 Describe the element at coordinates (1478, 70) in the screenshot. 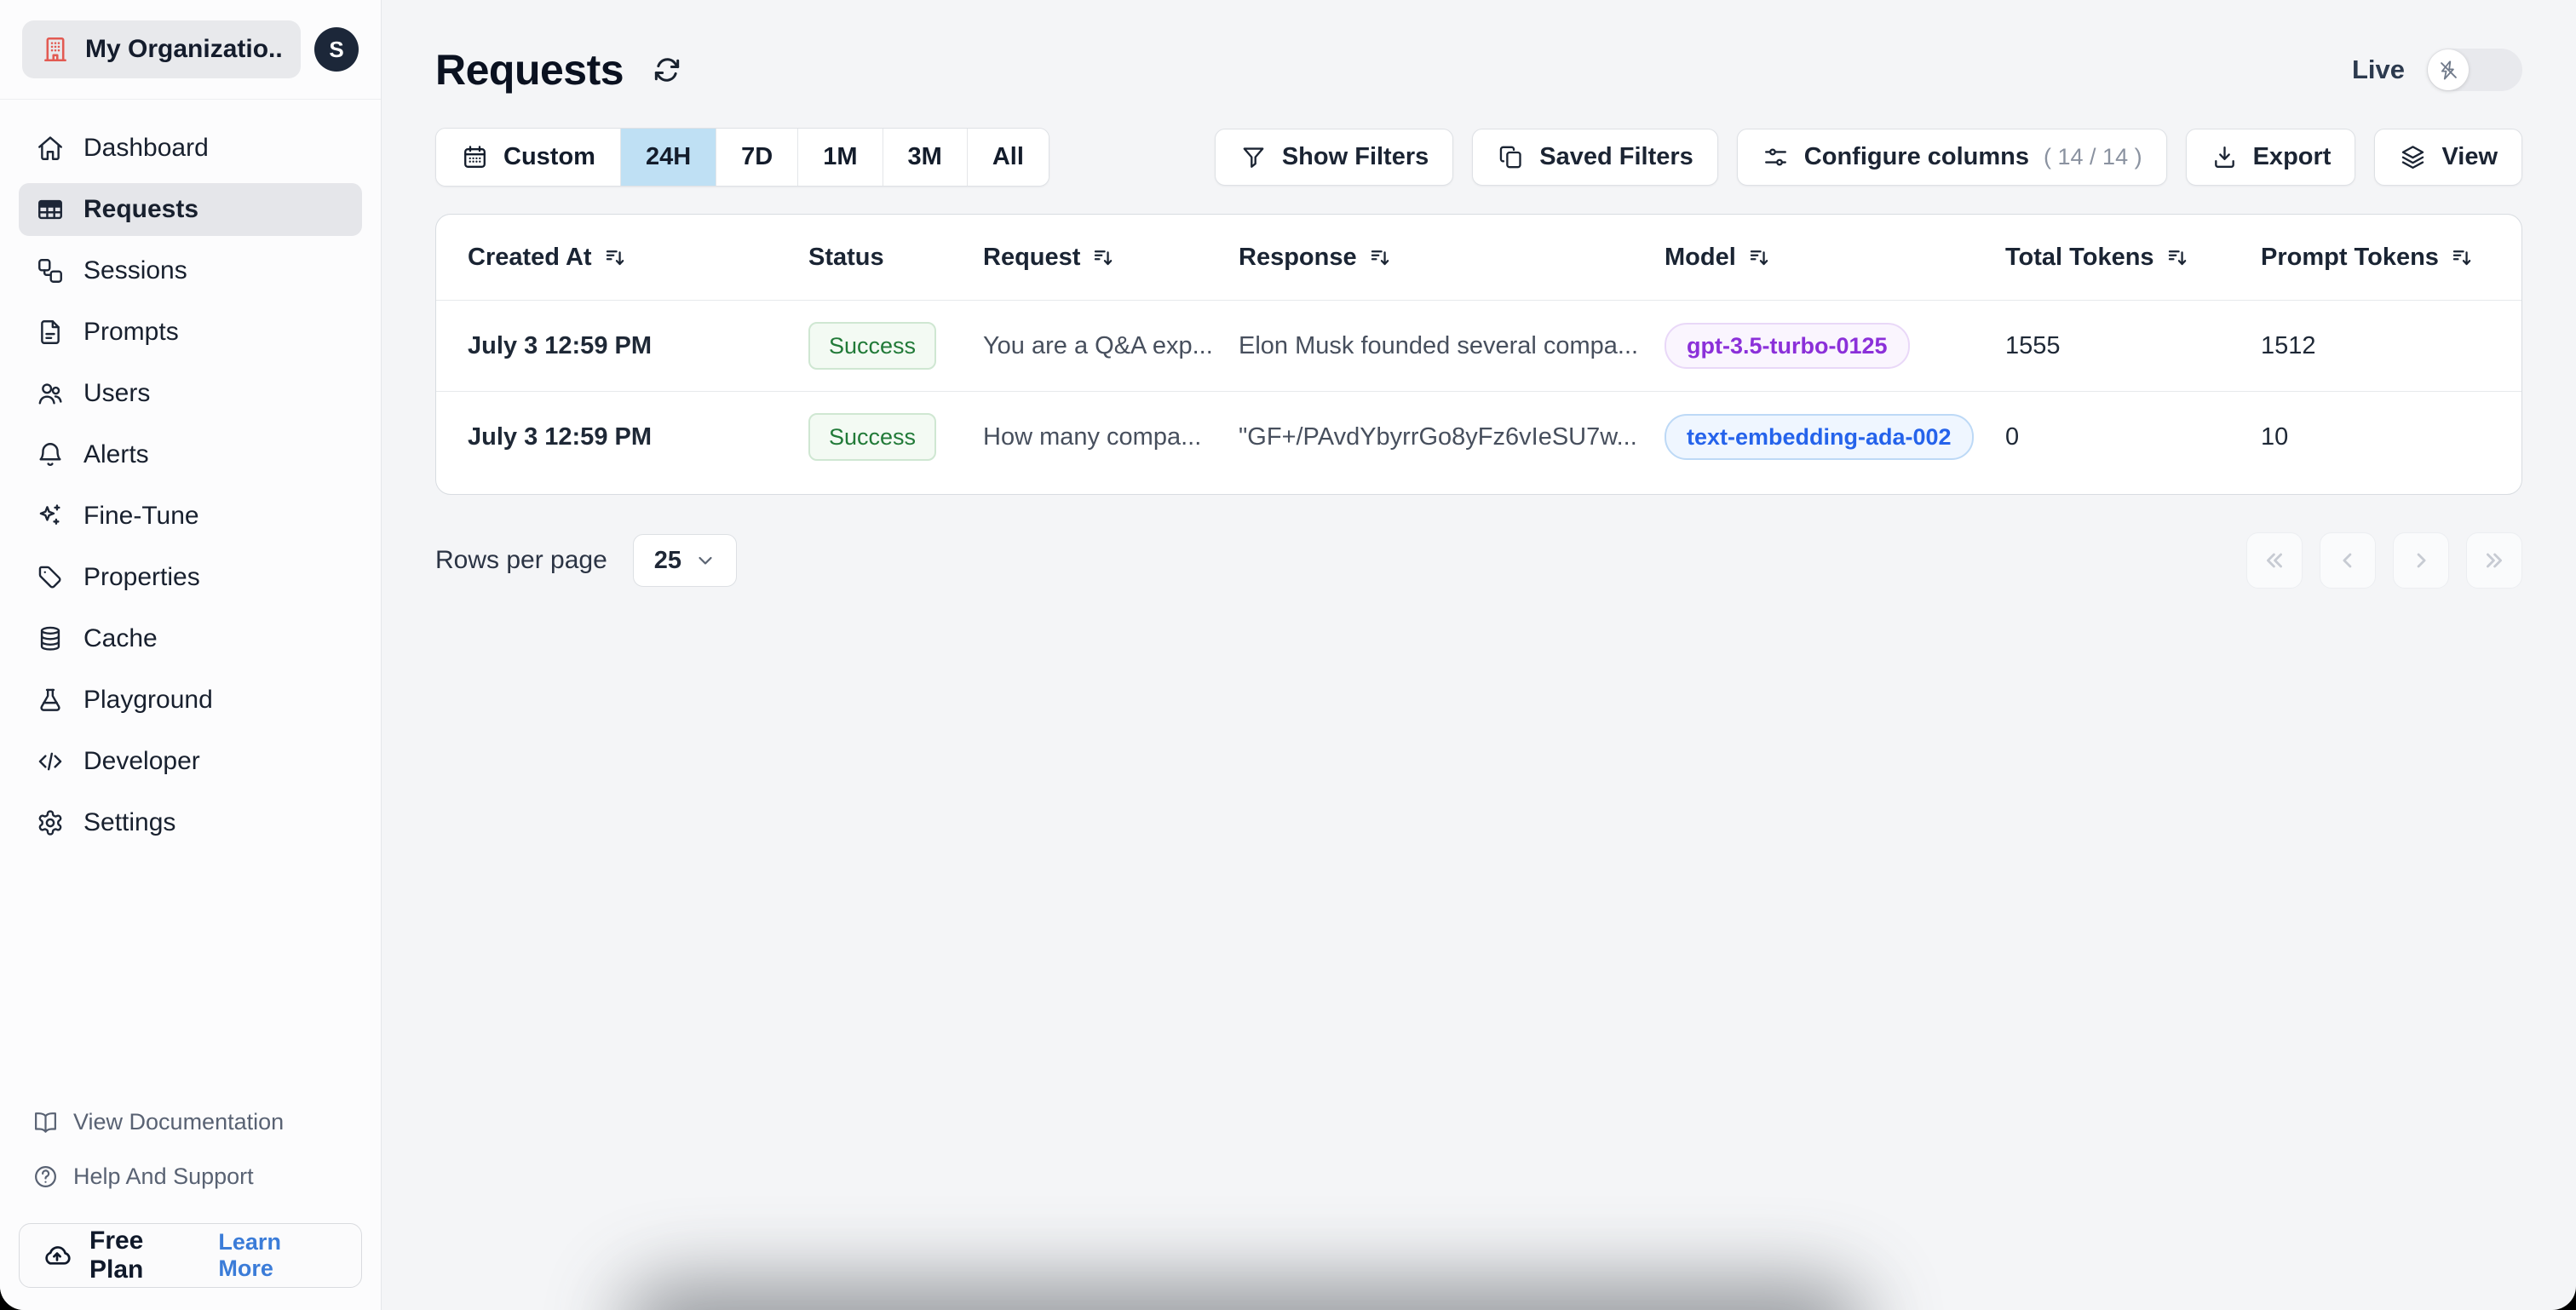

I see `page-header: Requests Live` at that location.